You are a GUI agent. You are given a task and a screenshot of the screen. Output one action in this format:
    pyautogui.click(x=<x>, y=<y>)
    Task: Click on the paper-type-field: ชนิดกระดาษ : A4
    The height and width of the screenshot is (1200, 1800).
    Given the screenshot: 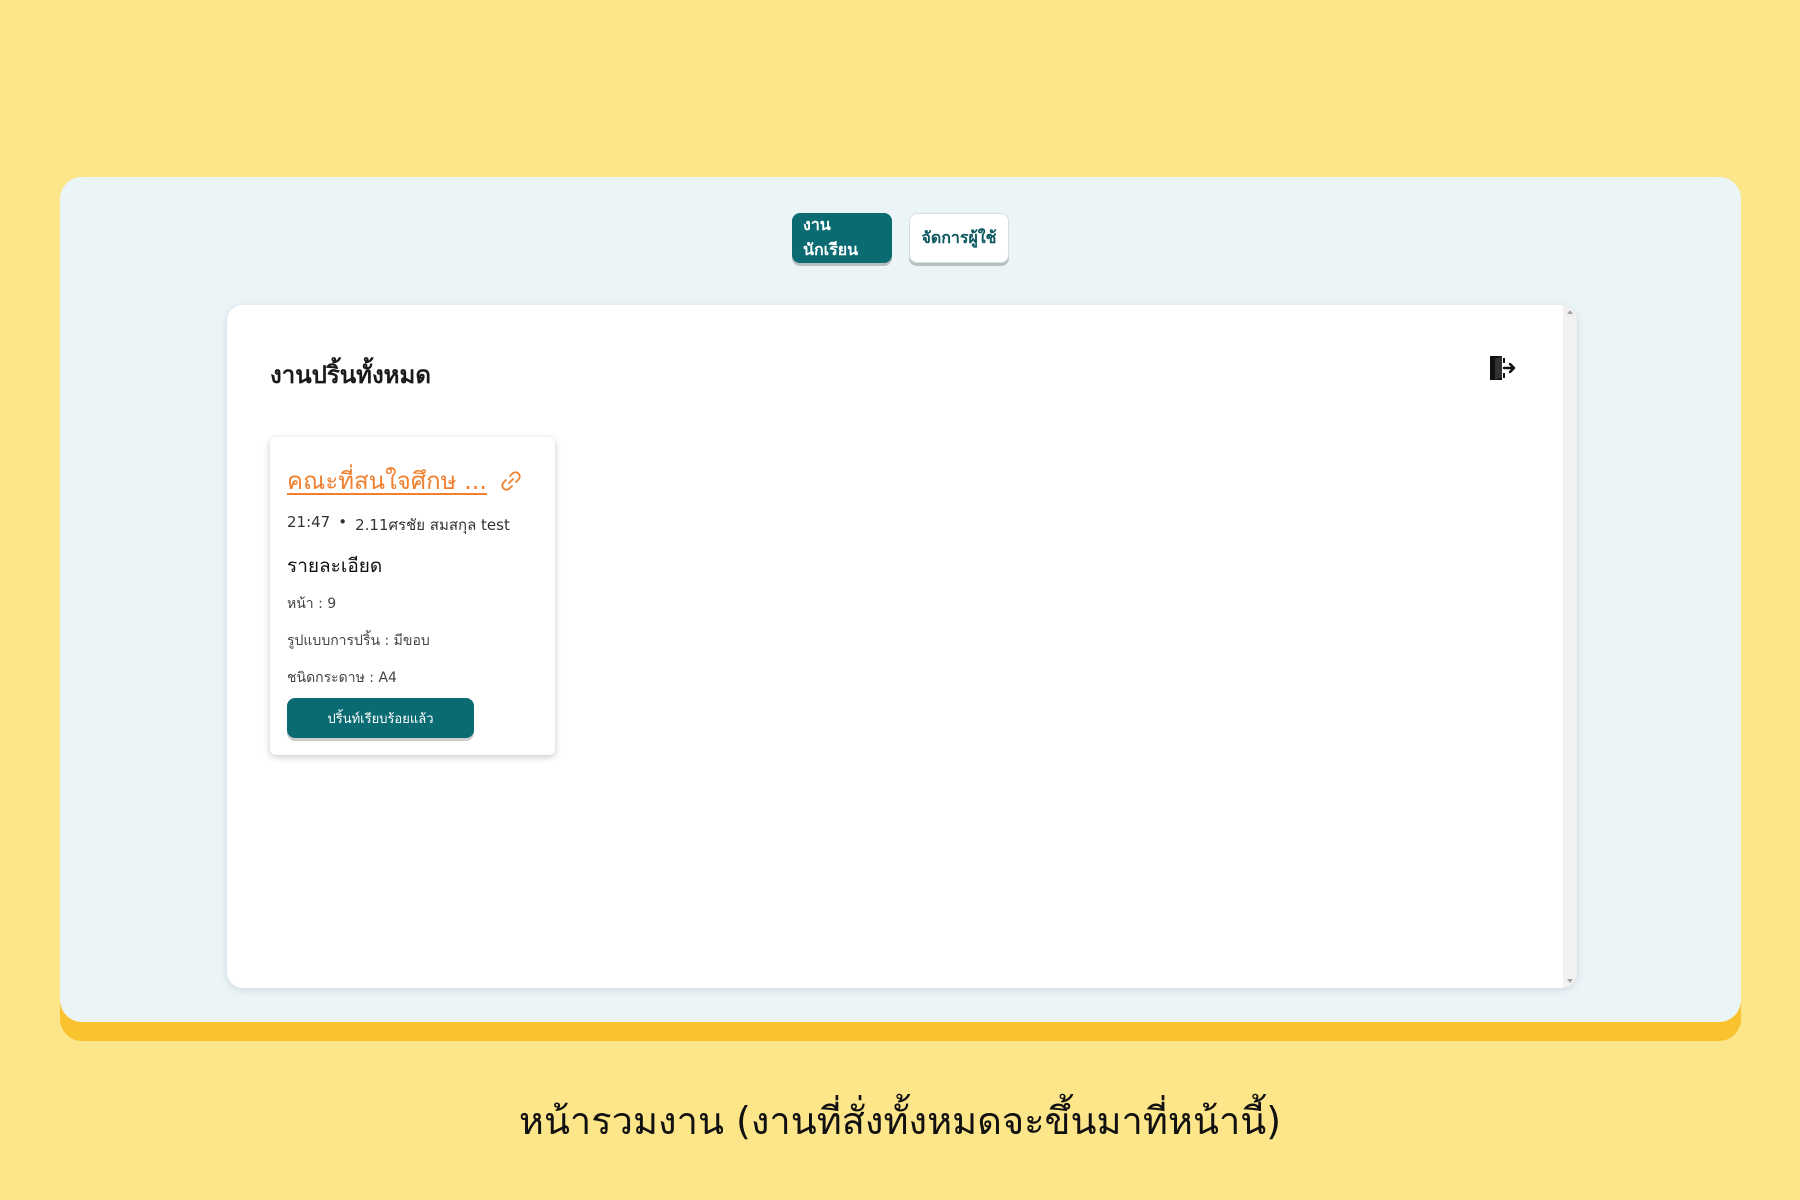 What is the action you would take?
    pyautogui.click(x=342, y=678)
    